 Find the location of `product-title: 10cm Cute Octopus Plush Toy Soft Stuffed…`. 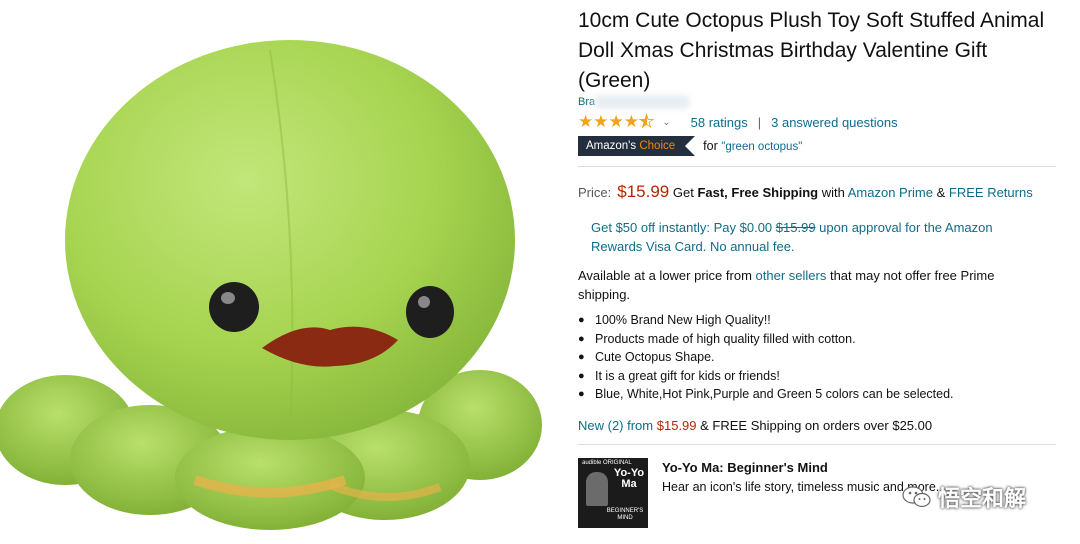

product-title: 10cm Cute Octopus Plush Toy Soft Stuffed… is located at coordinates (811, 50).